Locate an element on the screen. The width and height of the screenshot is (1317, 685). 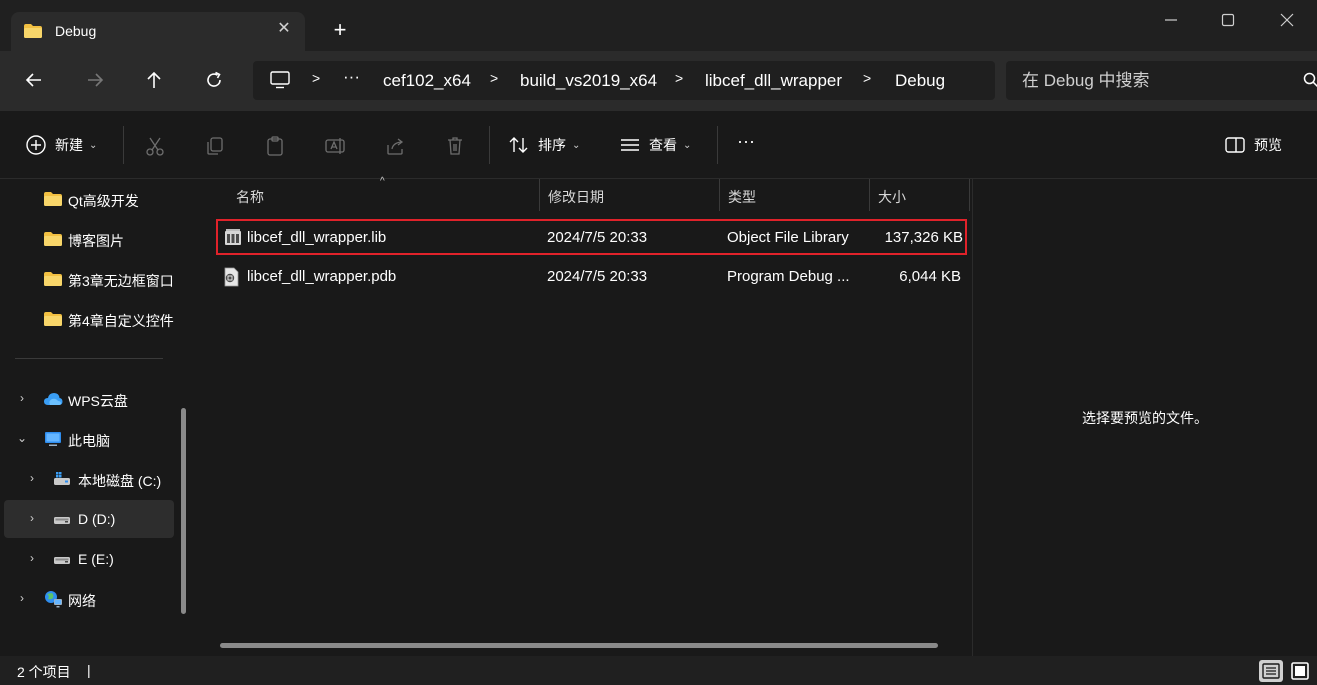
sidebar-item-blog-images: 博客图片 is located at coordinates (89, 239).